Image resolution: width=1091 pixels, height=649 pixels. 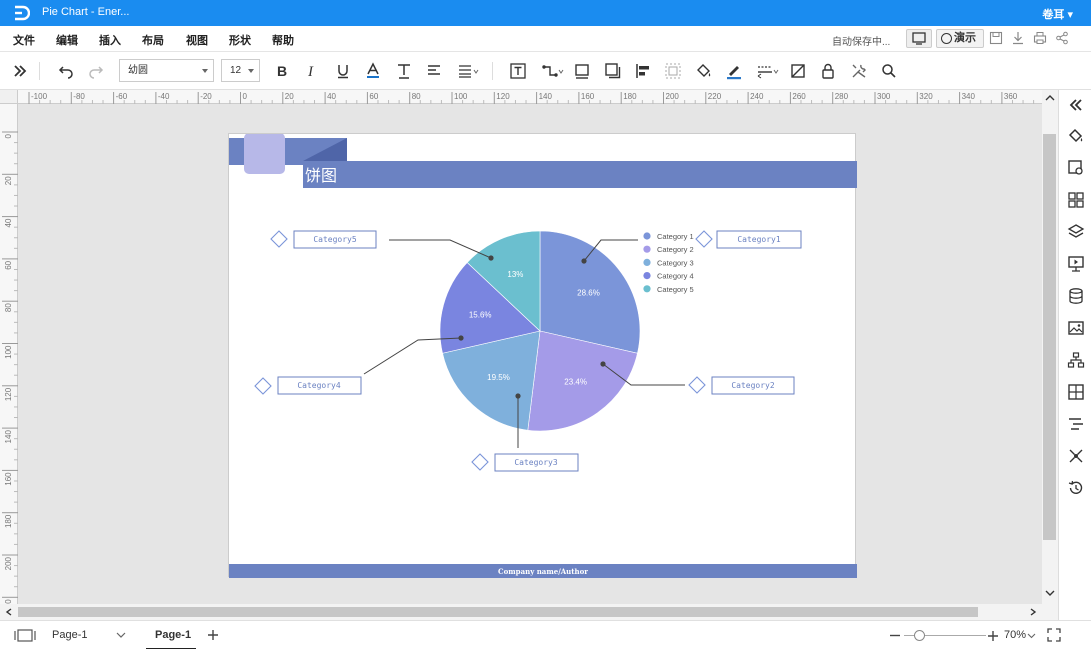 I want to click on svg-text: B, so click(x=282, y=71).